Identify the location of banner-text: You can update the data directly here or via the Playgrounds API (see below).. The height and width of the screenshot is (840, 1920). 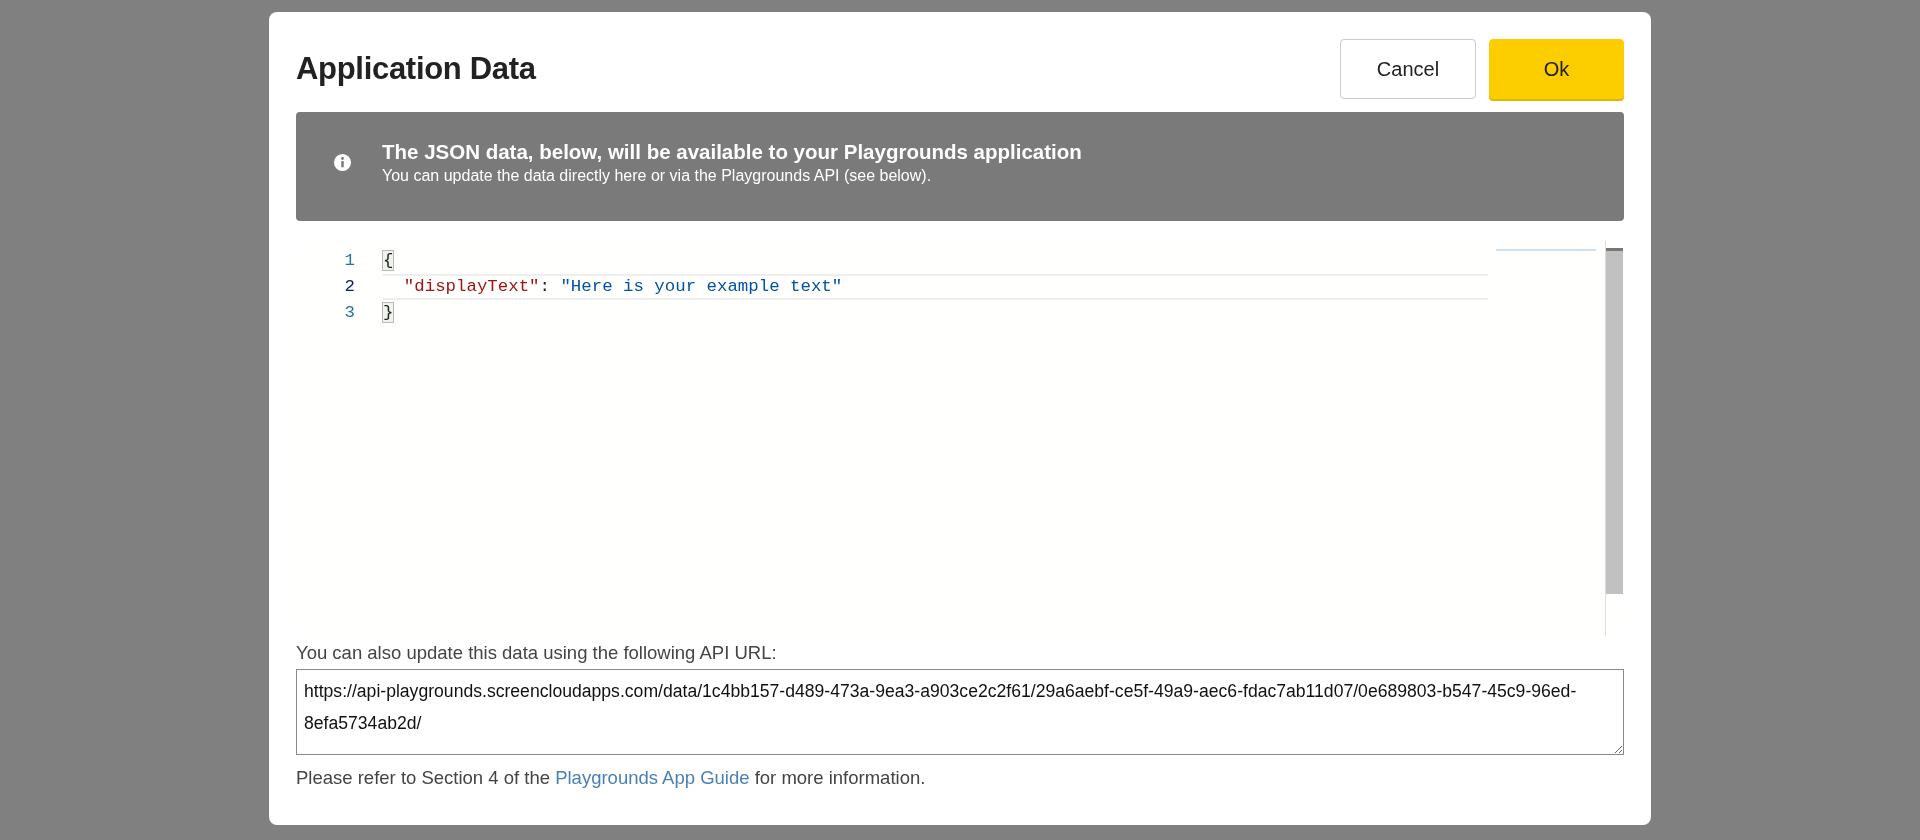
(657, 176).